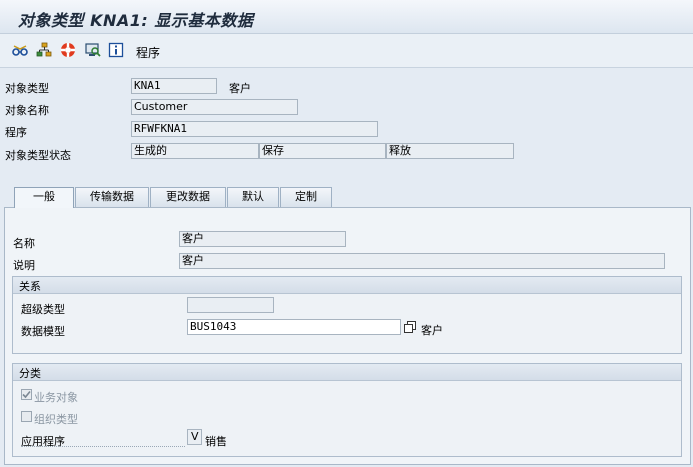 The width and height of the screenshot is (693, 467). Describe the element at coordinates (174, 86) in the screenshot. I see `object-type-field: KNA1` at that location.